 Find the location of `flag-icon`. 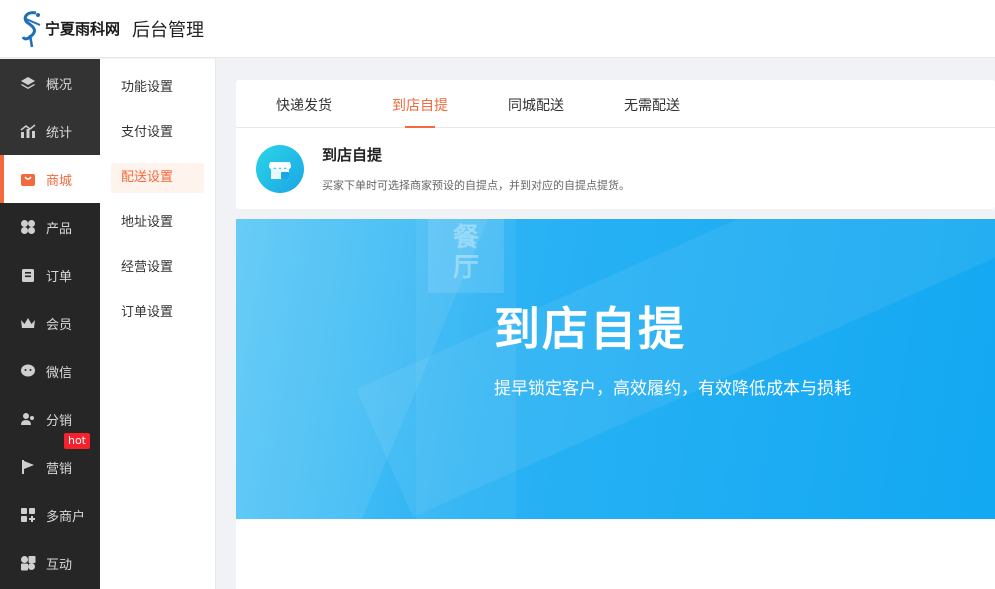

flag-icon is located at coordinates (28, 467).